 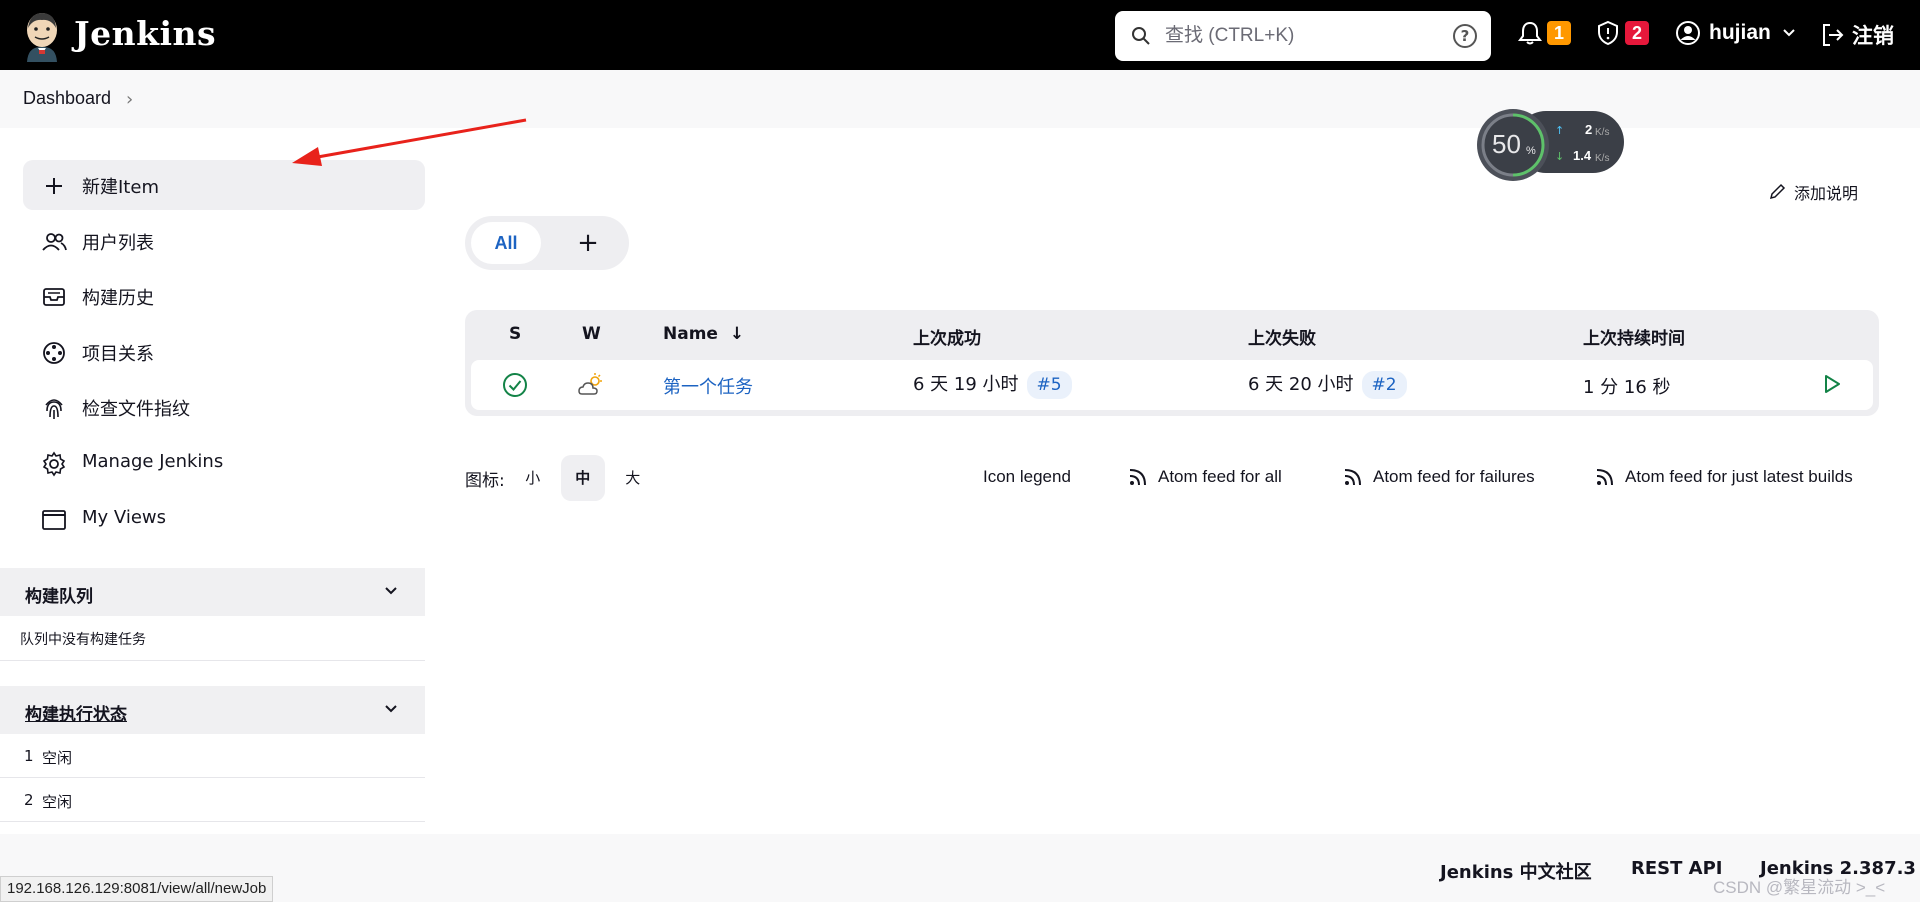 What do you see at coordinates (633, 478) in the screenshot?
I see `icon-size-large: 大` at bounding box center [633, 478].